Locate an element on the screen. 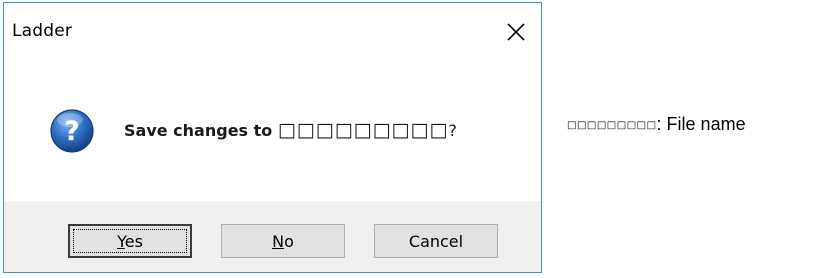 The height and width of the screenshot is (278, 823). dialog-message: Save changes to □□□□□□□□□? is located at coordinates (290, 130).